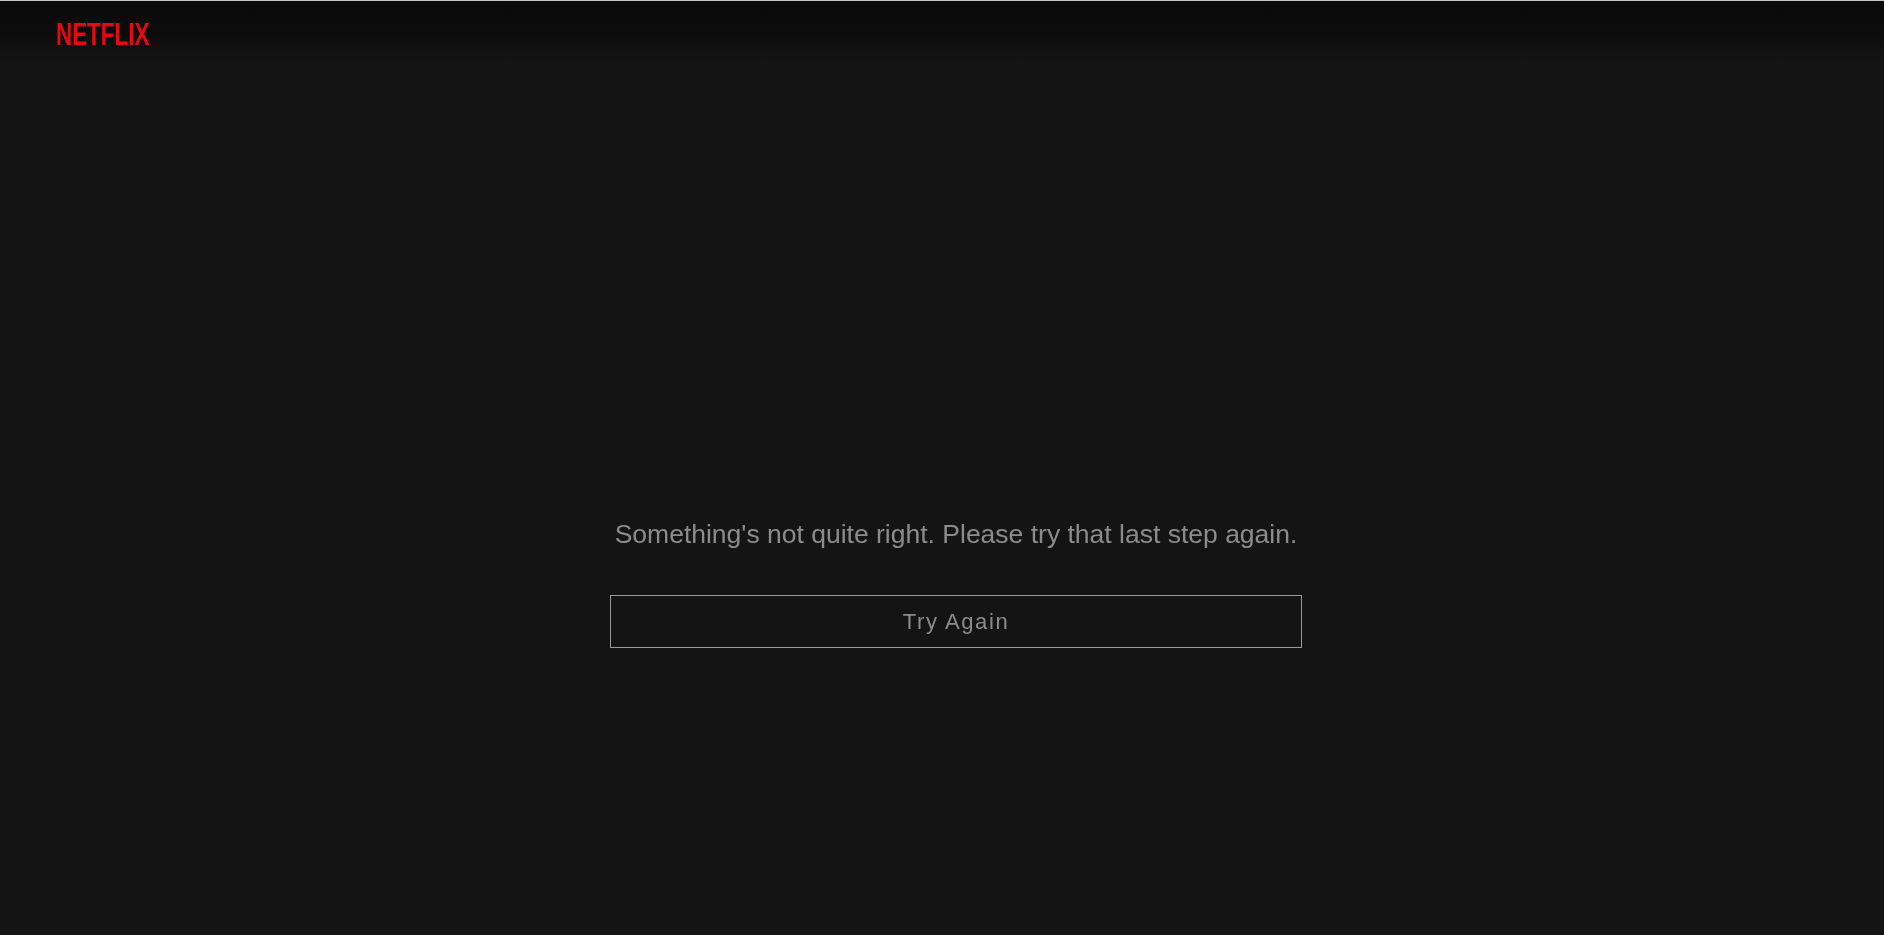 The height and width of the screenshot is (935, 1884). Describe the element at coordinates (956, 621) in the screenshot. I see `try-again-button: Try Again` at that location.